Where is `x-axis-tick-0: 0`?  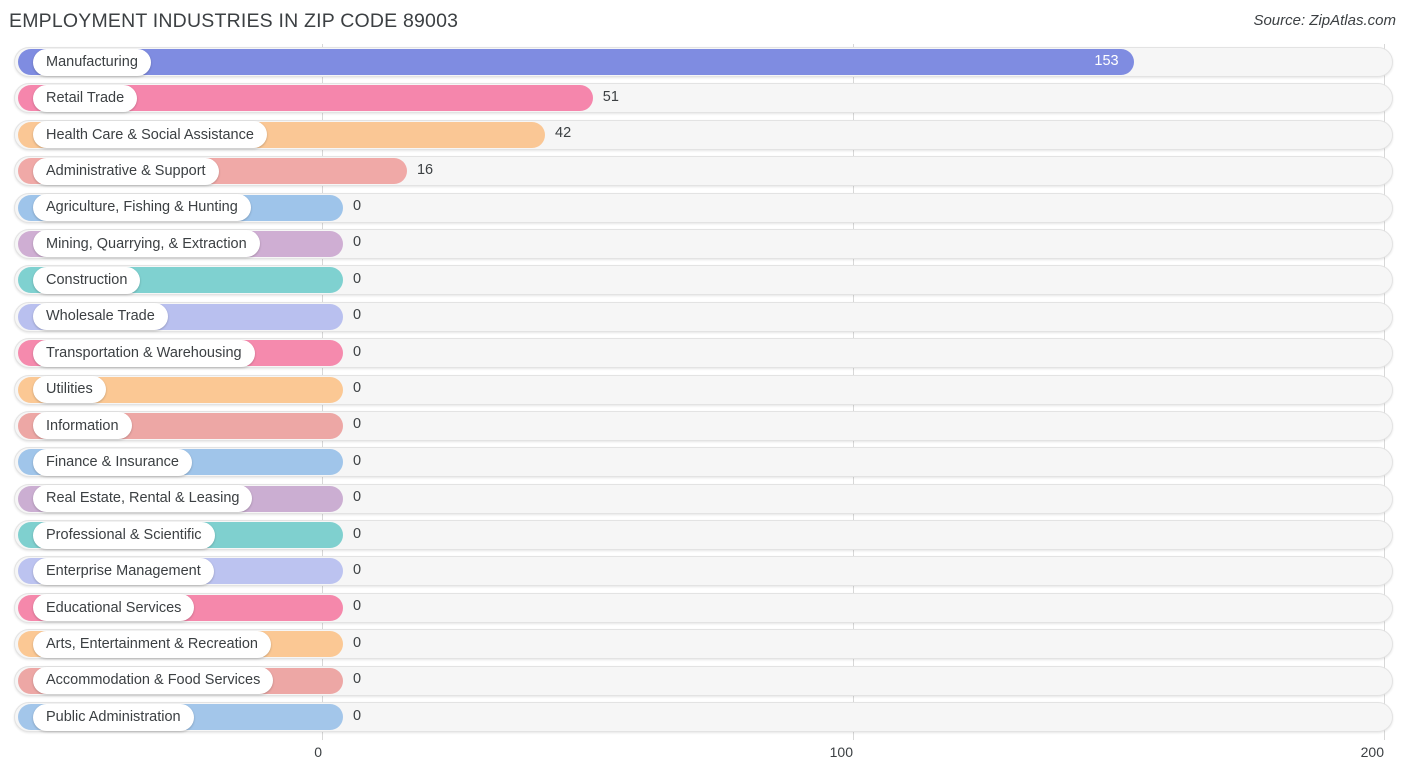
x-axis-tick-0: 0 is located at coordinates (318, 752).